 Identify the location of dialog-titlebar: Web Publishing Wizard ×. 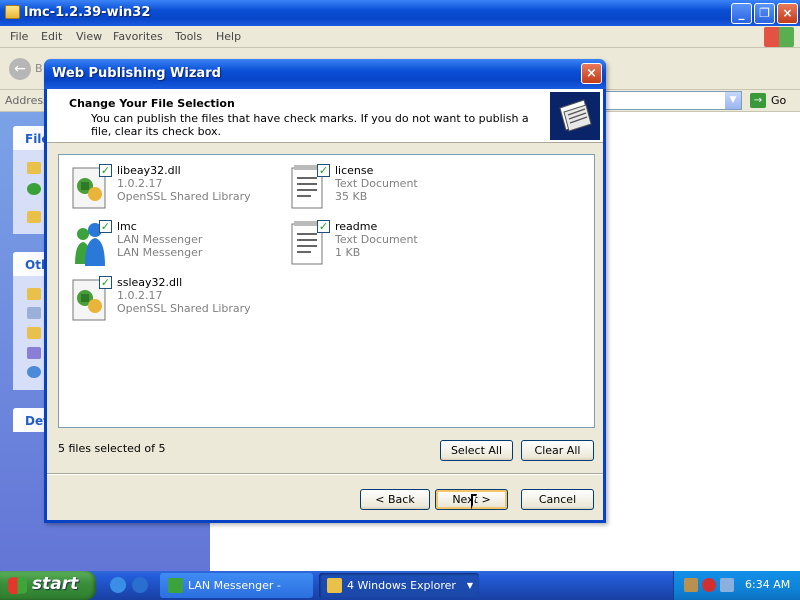
(325, 74).